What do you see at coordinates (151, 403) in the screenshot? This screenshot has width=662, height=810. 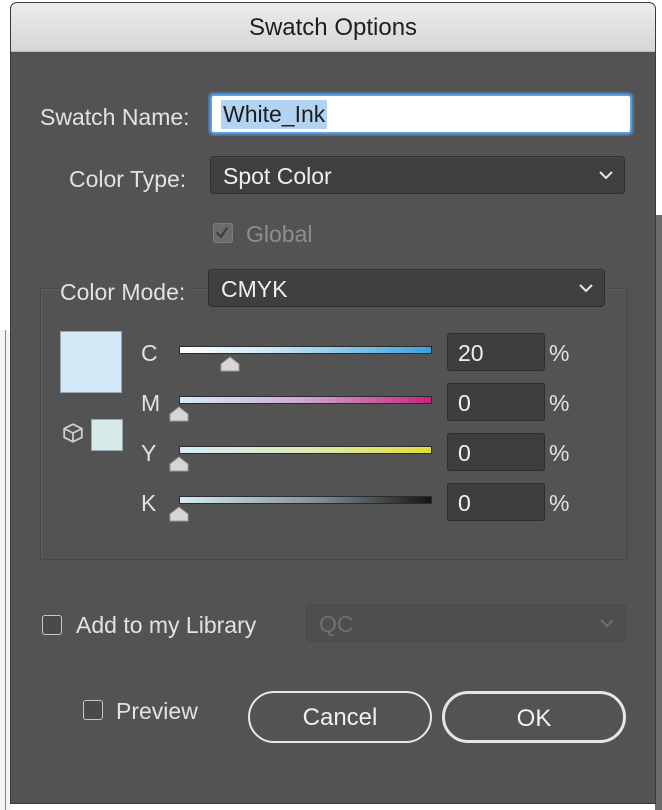 I see `channel-label: M` at bounding box center [151, 403].